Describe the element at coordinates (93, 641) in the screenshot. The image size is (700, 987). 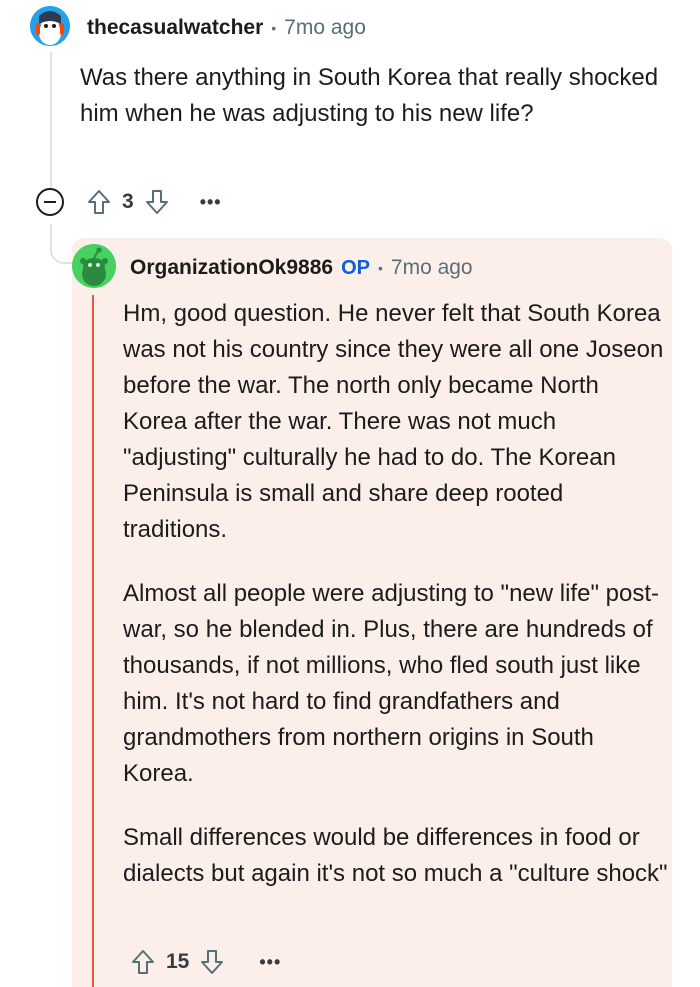
I see `reply-thread-line` at that location.